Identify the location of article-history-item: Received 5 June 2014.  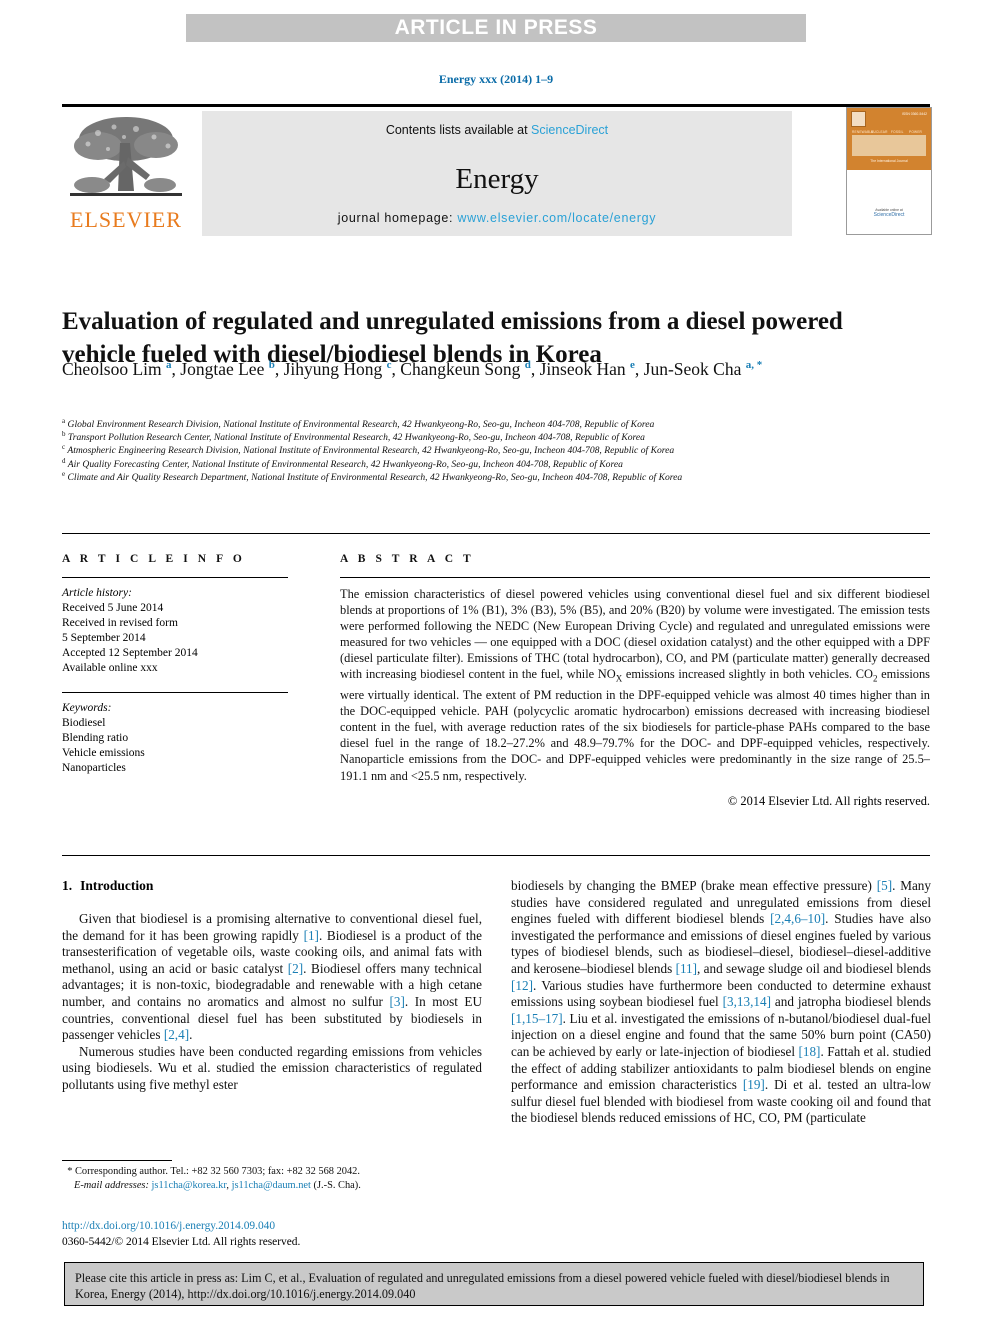
(113, 608).